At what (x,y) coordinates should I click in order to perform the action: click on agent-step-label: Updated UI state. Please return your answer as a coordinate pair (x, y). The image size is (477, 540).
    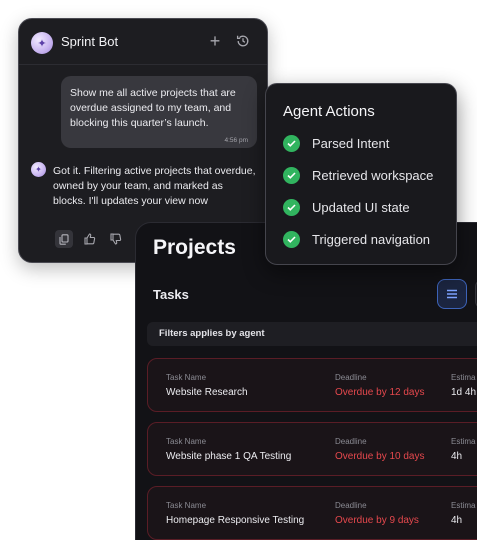
    Looking at the image, I should click on (361, 207).